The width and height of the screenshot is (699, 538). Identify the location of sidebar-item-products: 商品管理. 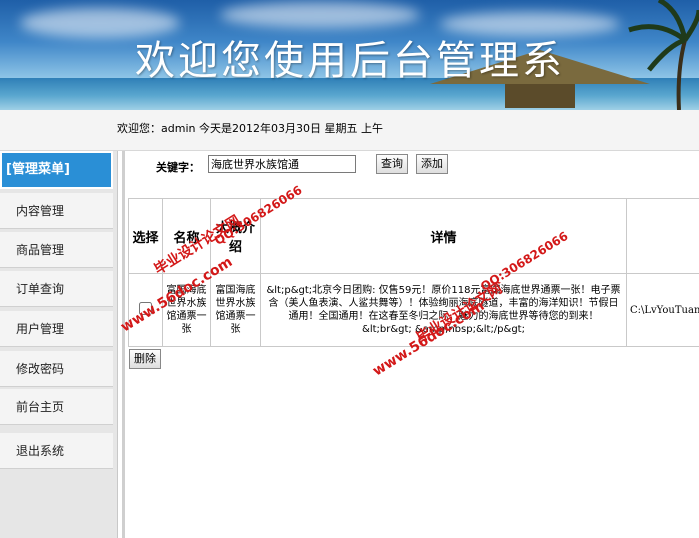
(56, 250).